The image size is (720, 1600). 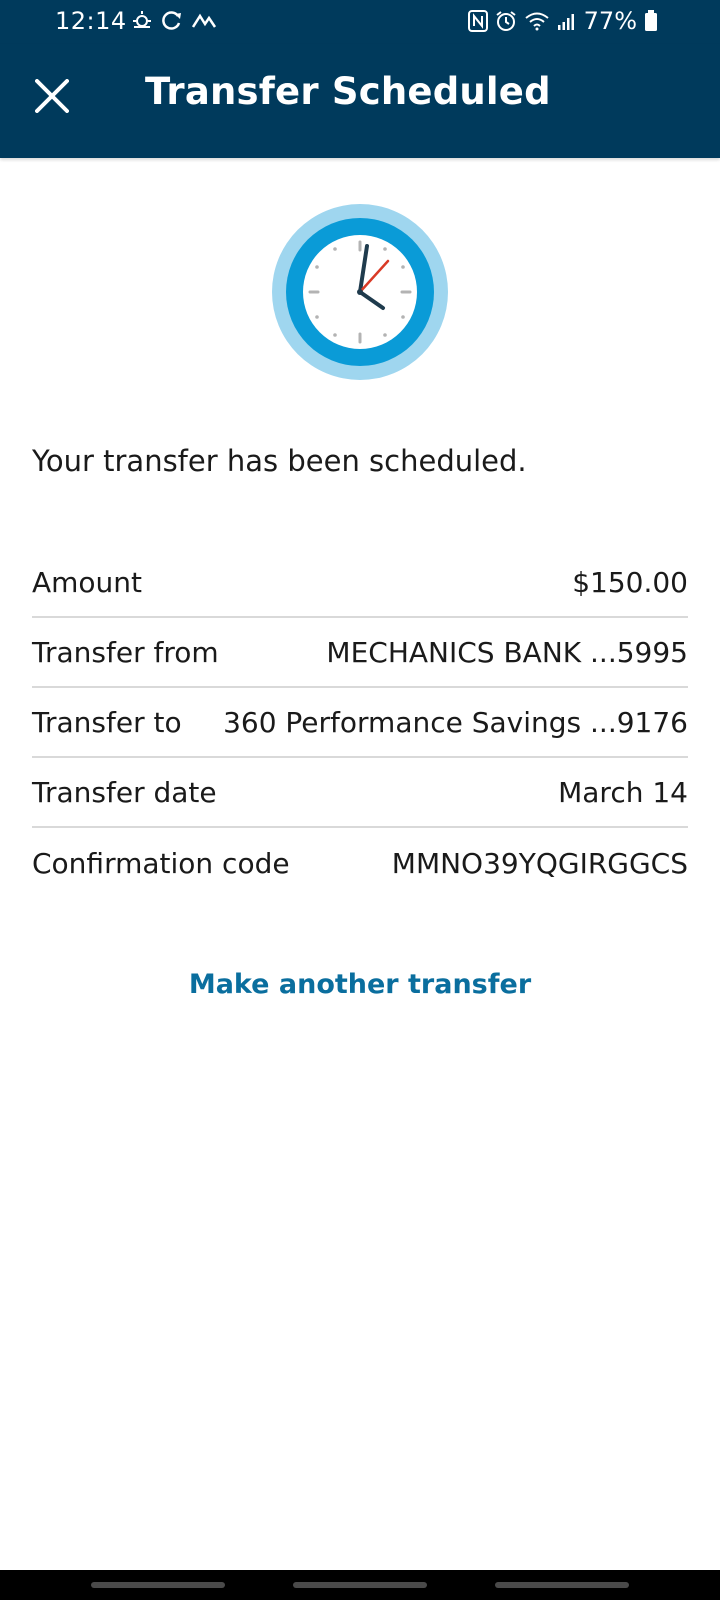 I want to click on detail-row-confirmation-code: Confirmation code MMNO39YQGIRGGCS, so click(x=360, y=863).